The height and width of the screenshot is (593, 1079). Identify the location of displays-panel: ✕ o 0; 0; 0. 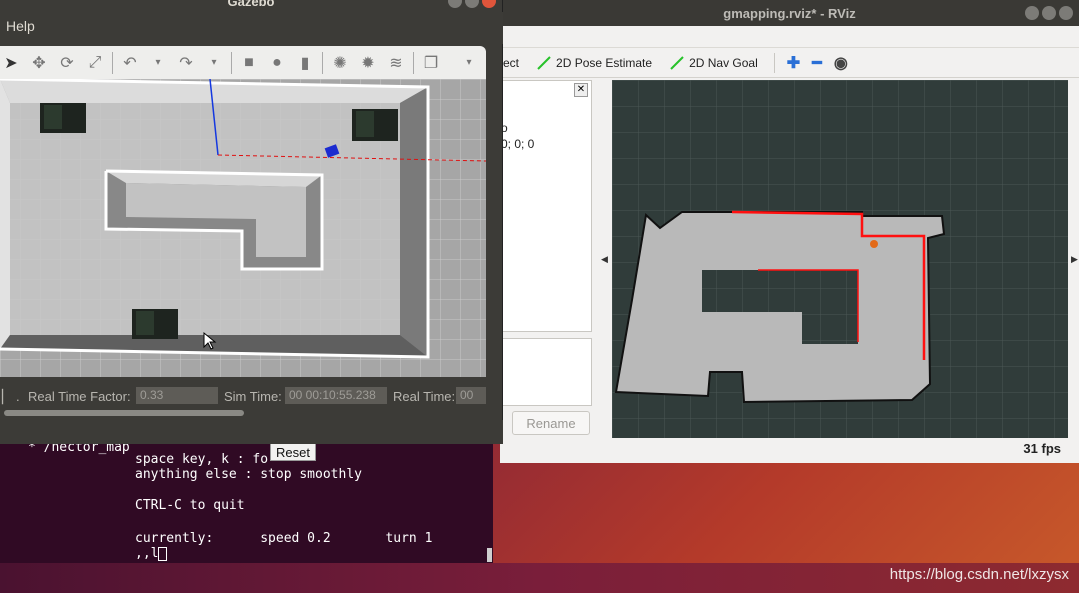
(546, 206).